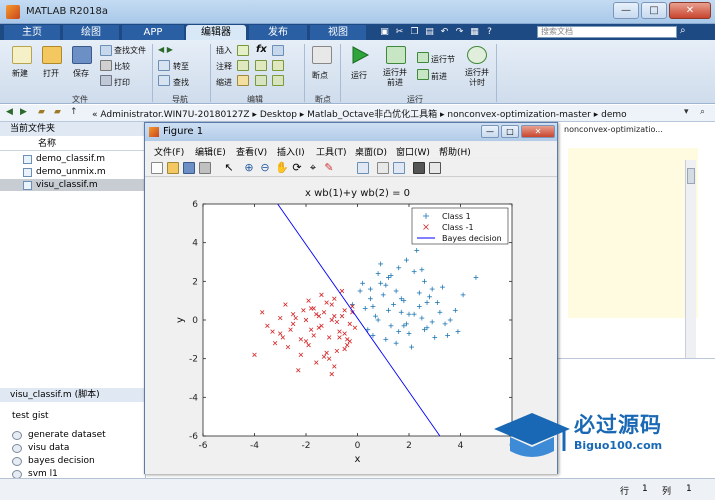 The width and height of the screenshot is (715, 500). Describe the element at coordinates (261, 65) in the screenshot. I see `uncomment-icon` at that location.